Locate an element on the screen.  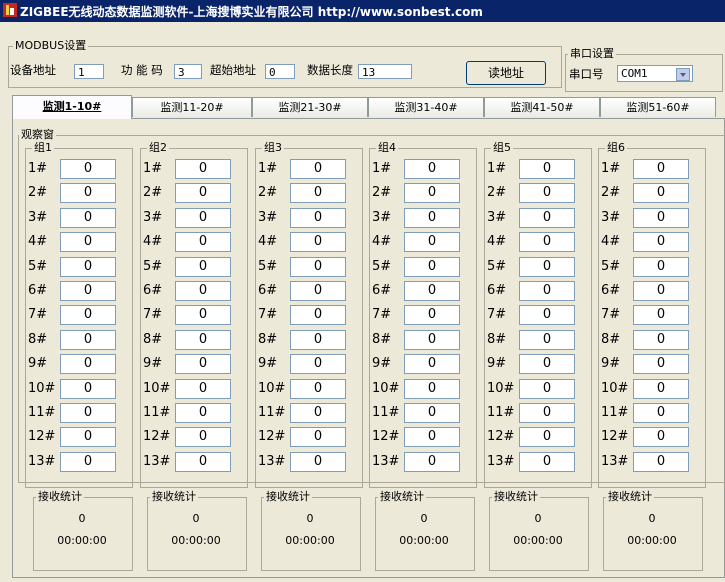
serial-port-select: COM1 is located at coordinates (655, 73).